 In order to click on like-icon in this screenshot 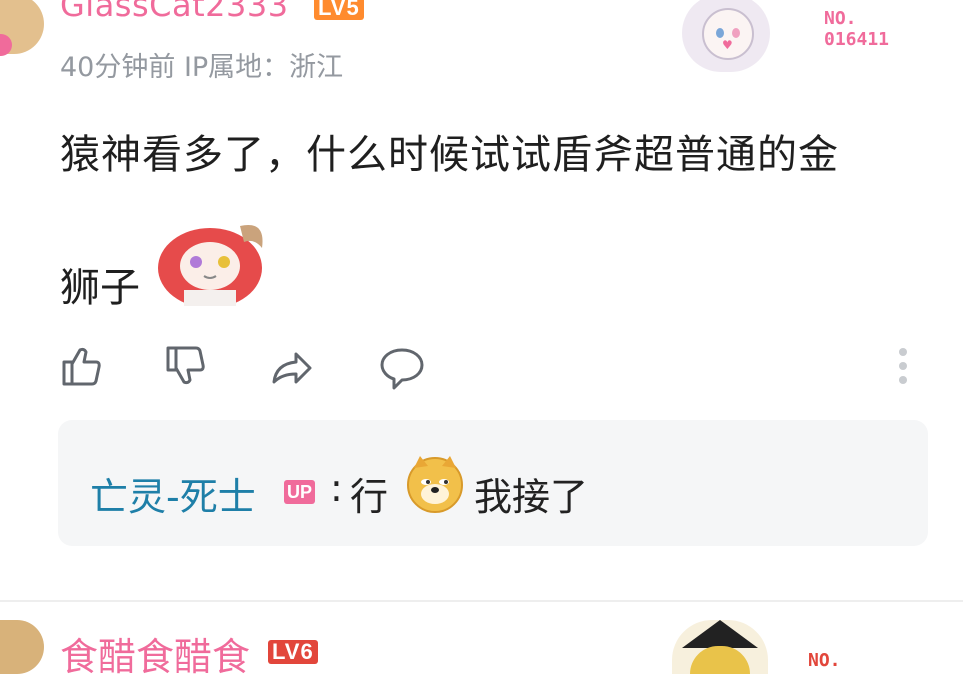, I will do `click(82, 366)`.